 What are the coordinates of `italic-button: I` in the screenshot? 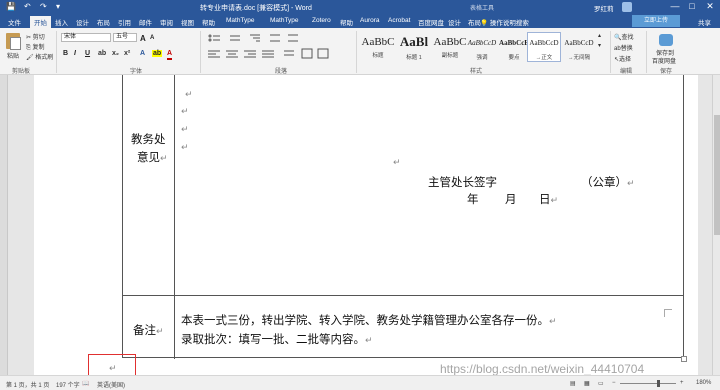 It's located at (75, 53).